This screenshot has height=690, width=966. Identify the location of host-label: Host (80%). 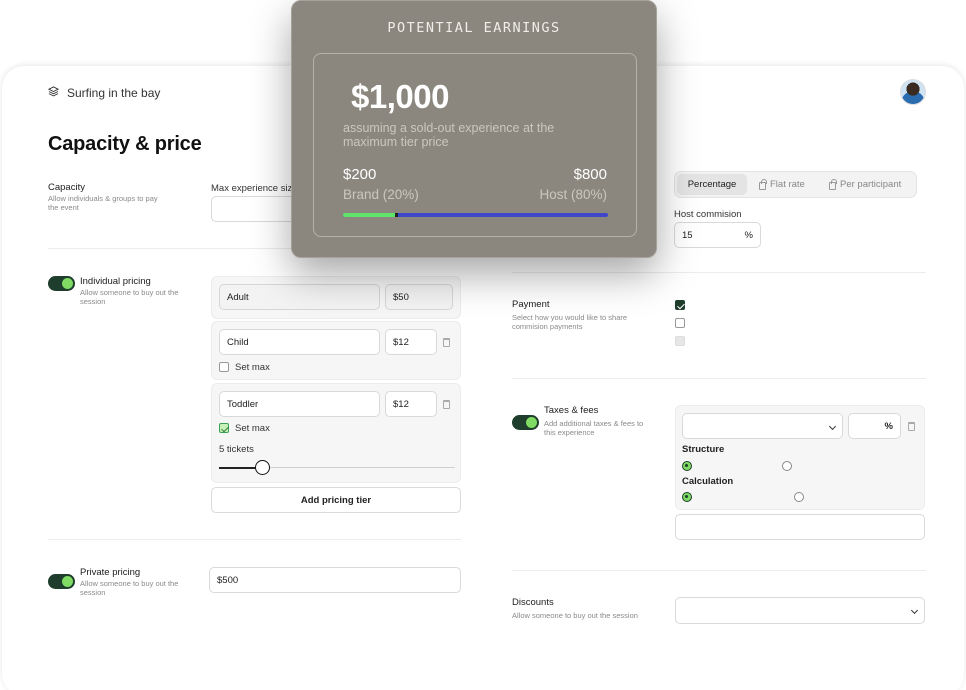
(573, 194).